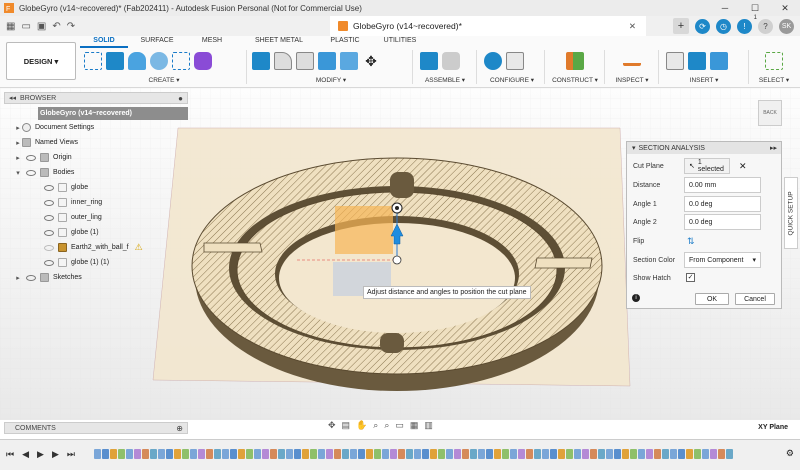  What do you see at coordinates (515, 61) in the screenshot?
I see `configure-table-icon` at bounding box center [515, 61].